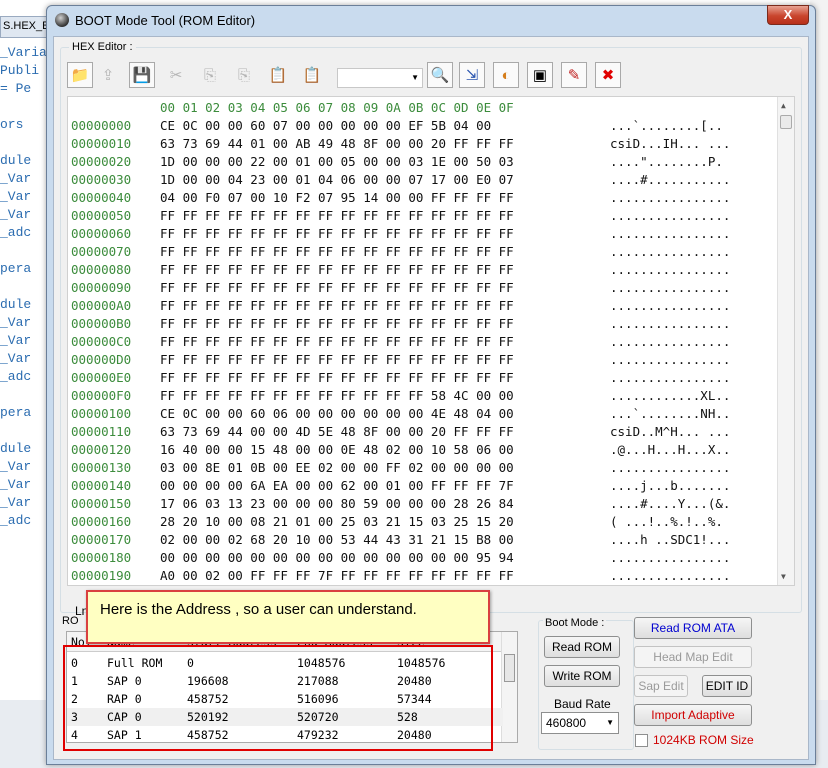 This screenshot has height=768, width=828. I want to click on hex-address: 00000020, so click(101, 161).